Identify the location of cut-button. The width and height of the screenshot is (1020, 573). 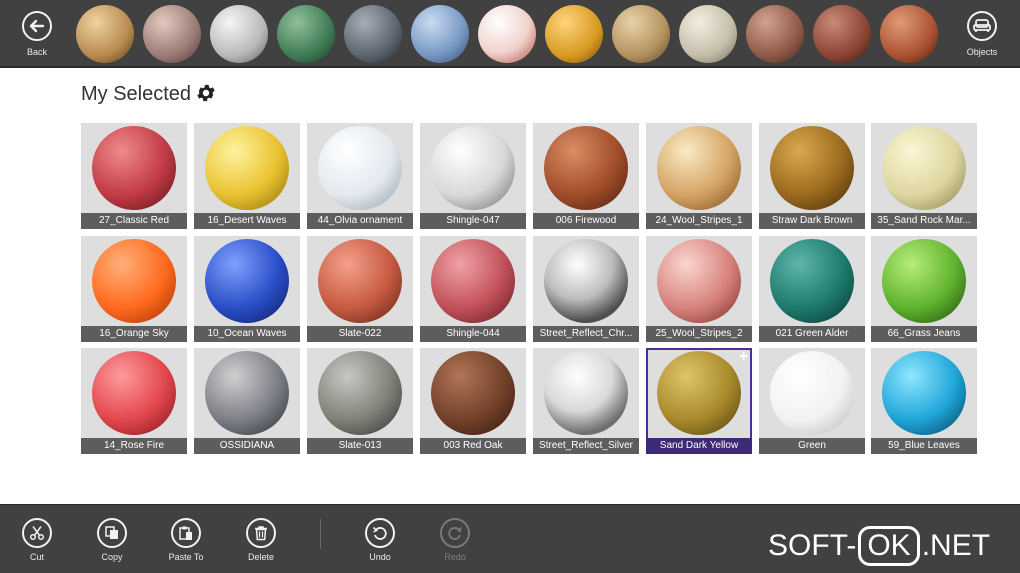
(37, 533).